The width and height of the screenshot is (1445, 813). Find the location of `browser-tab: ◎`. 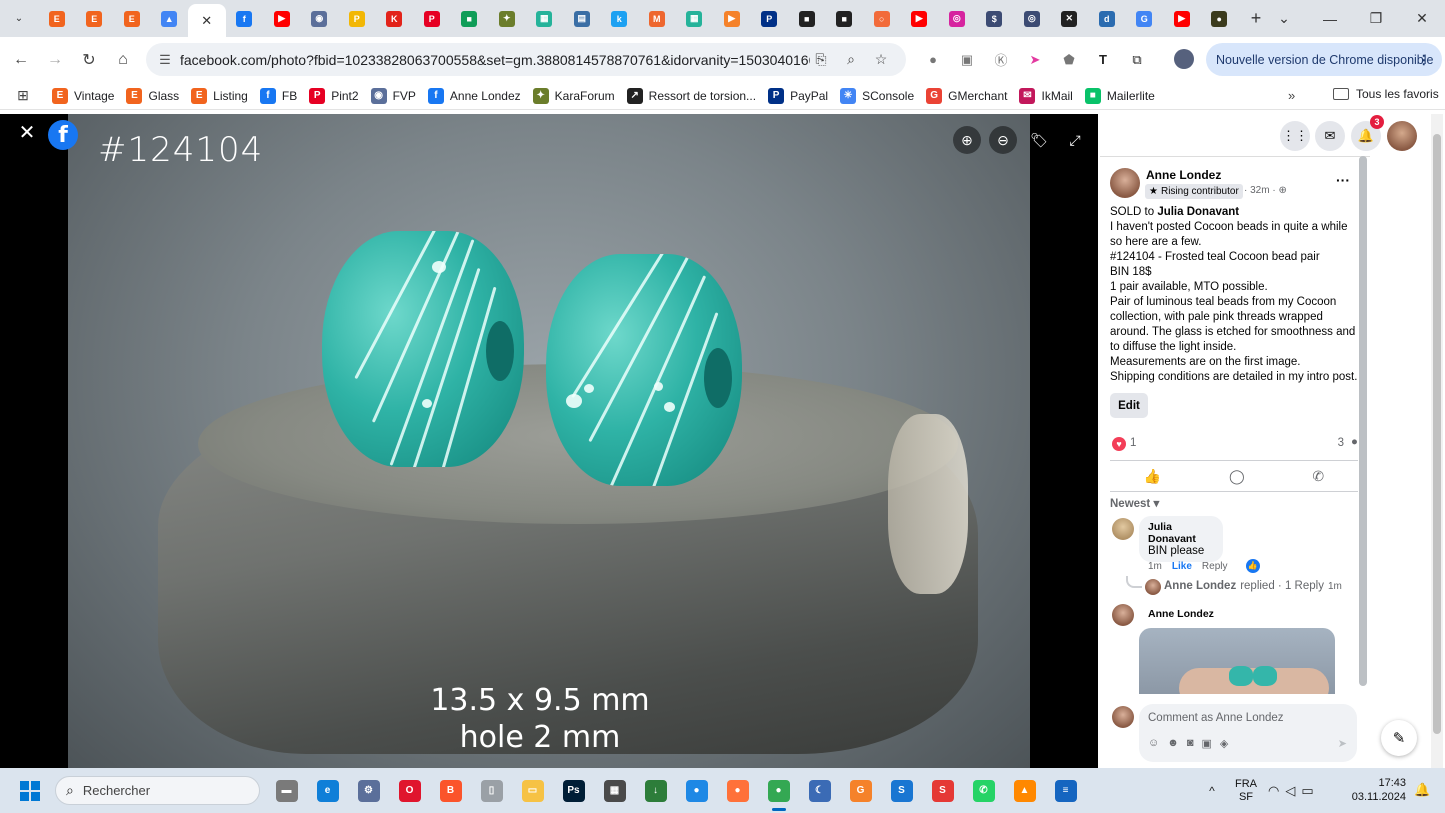

browser-tab: ◎ is located at coordinates (957, 19).